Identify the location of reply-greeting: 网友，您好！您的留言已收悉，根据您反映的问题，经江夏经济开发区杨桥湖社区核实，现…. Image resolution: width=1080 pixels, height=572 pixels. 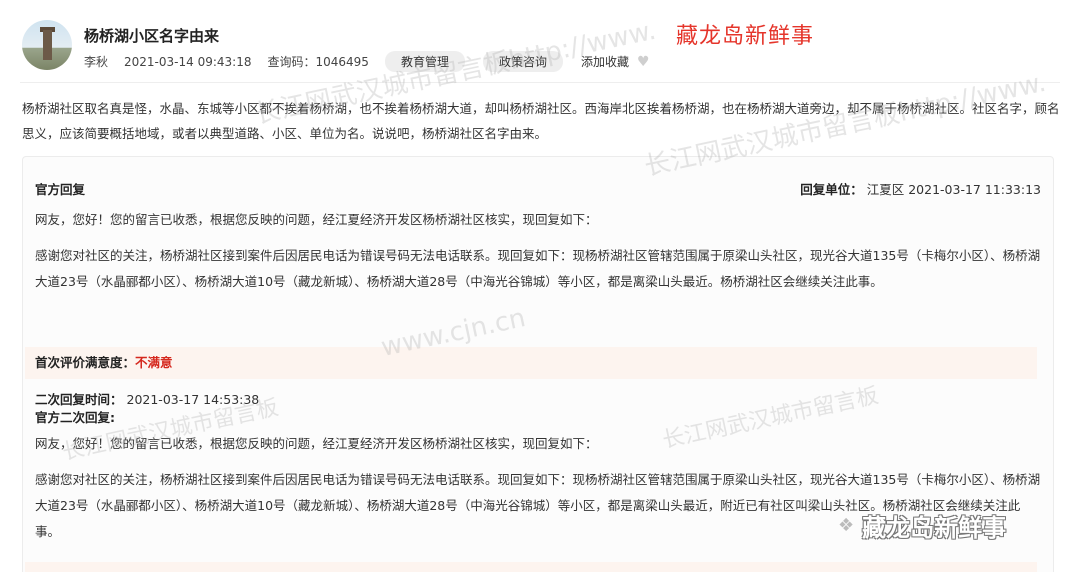
(316, 219).